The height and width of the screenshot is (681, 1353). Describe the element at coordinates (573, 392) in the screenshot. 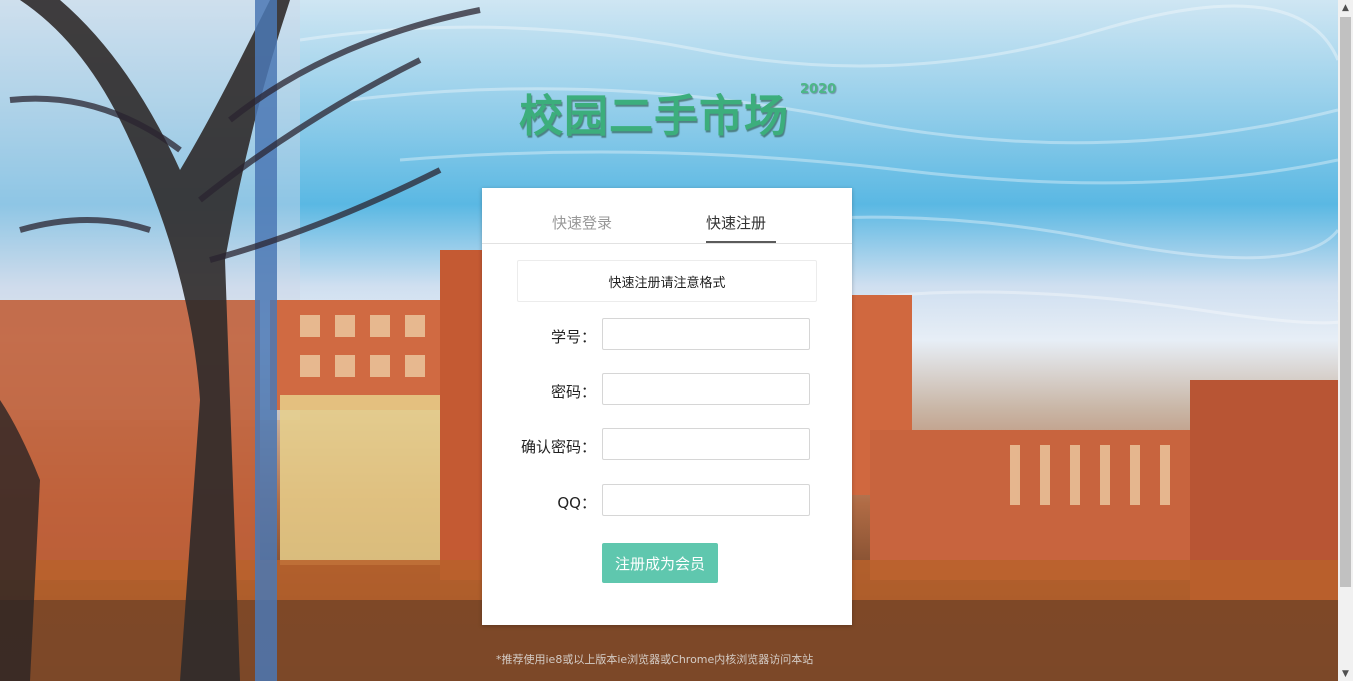

I see `password-label: 密码：` at that location.